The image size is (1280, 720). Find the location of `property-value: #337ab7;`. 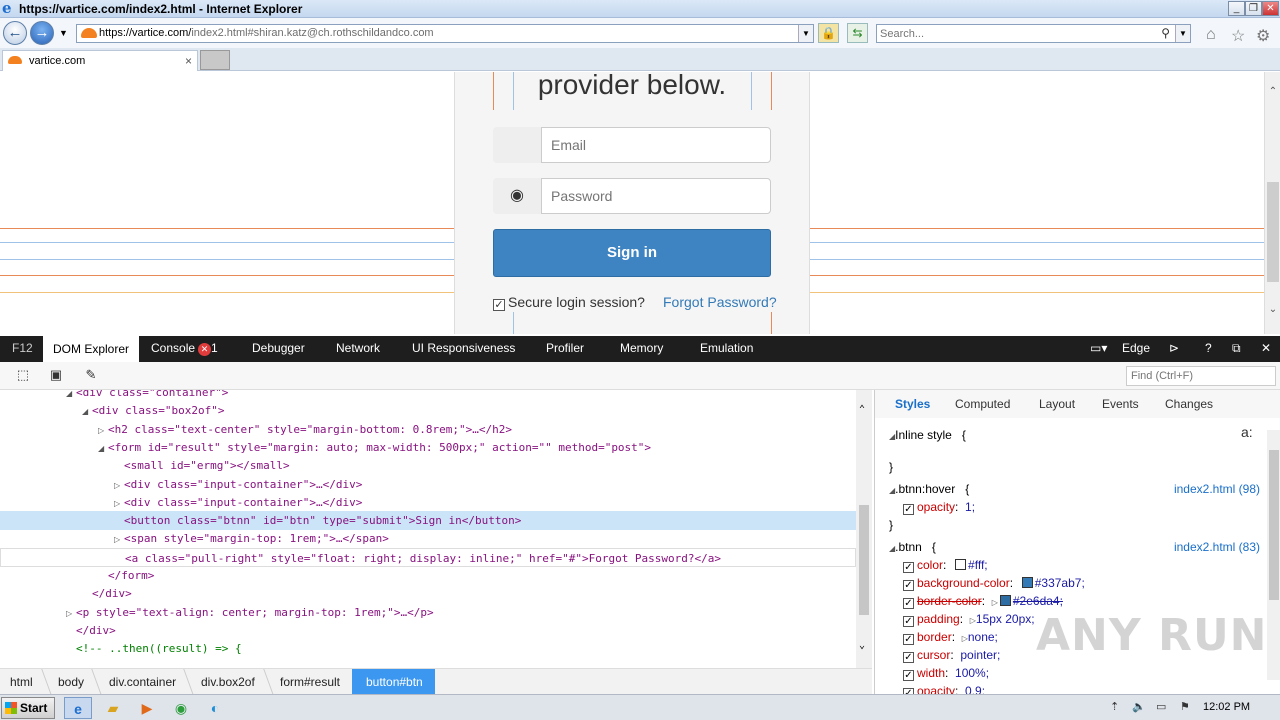

property-value: #337ab7; is located at coordinates (1060, 583).